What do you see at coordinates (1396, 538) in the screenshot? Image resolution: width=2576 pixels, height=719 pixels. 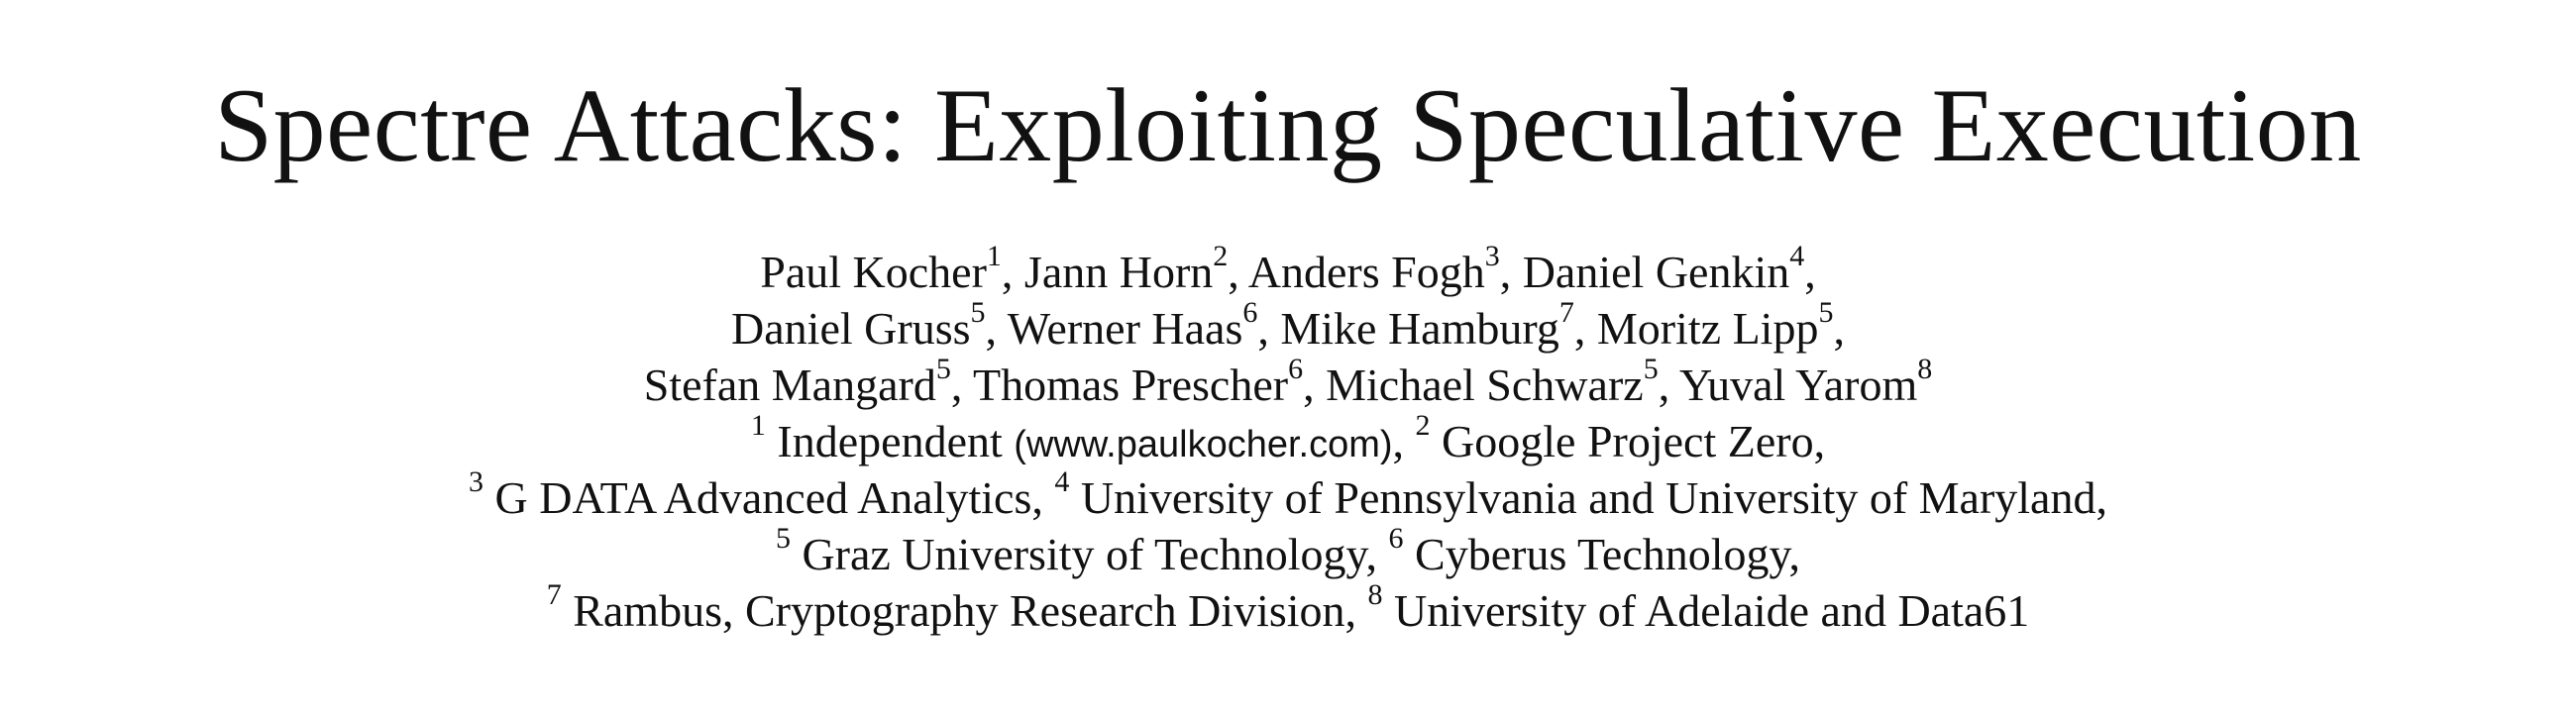 I see `affiliation-number: 6` at bounding box center [1396, 538].